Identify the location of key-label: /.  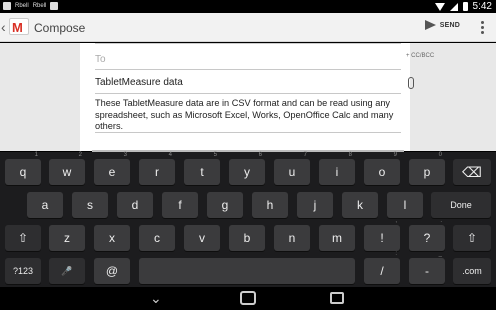
(382, 271).